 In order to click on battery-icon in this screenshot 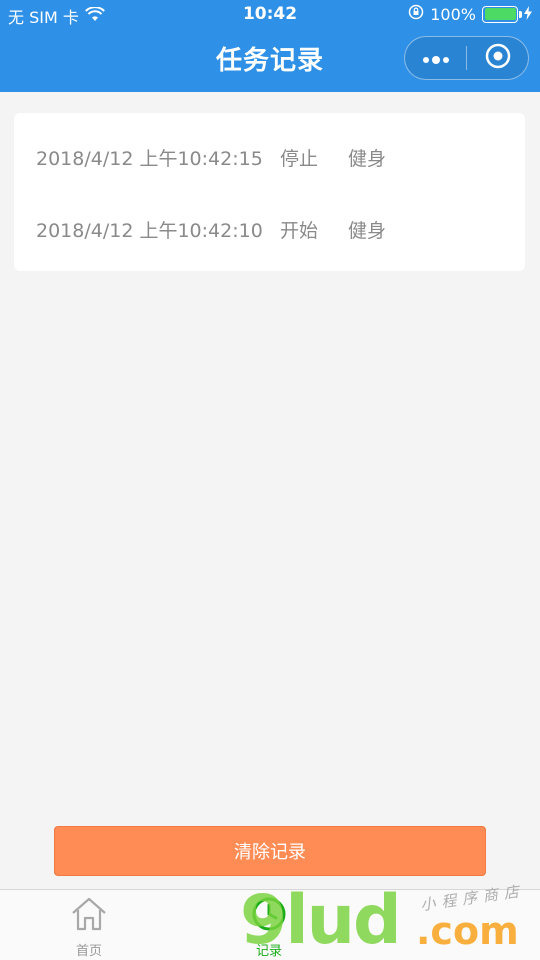, I will do `click(502, 14)`.